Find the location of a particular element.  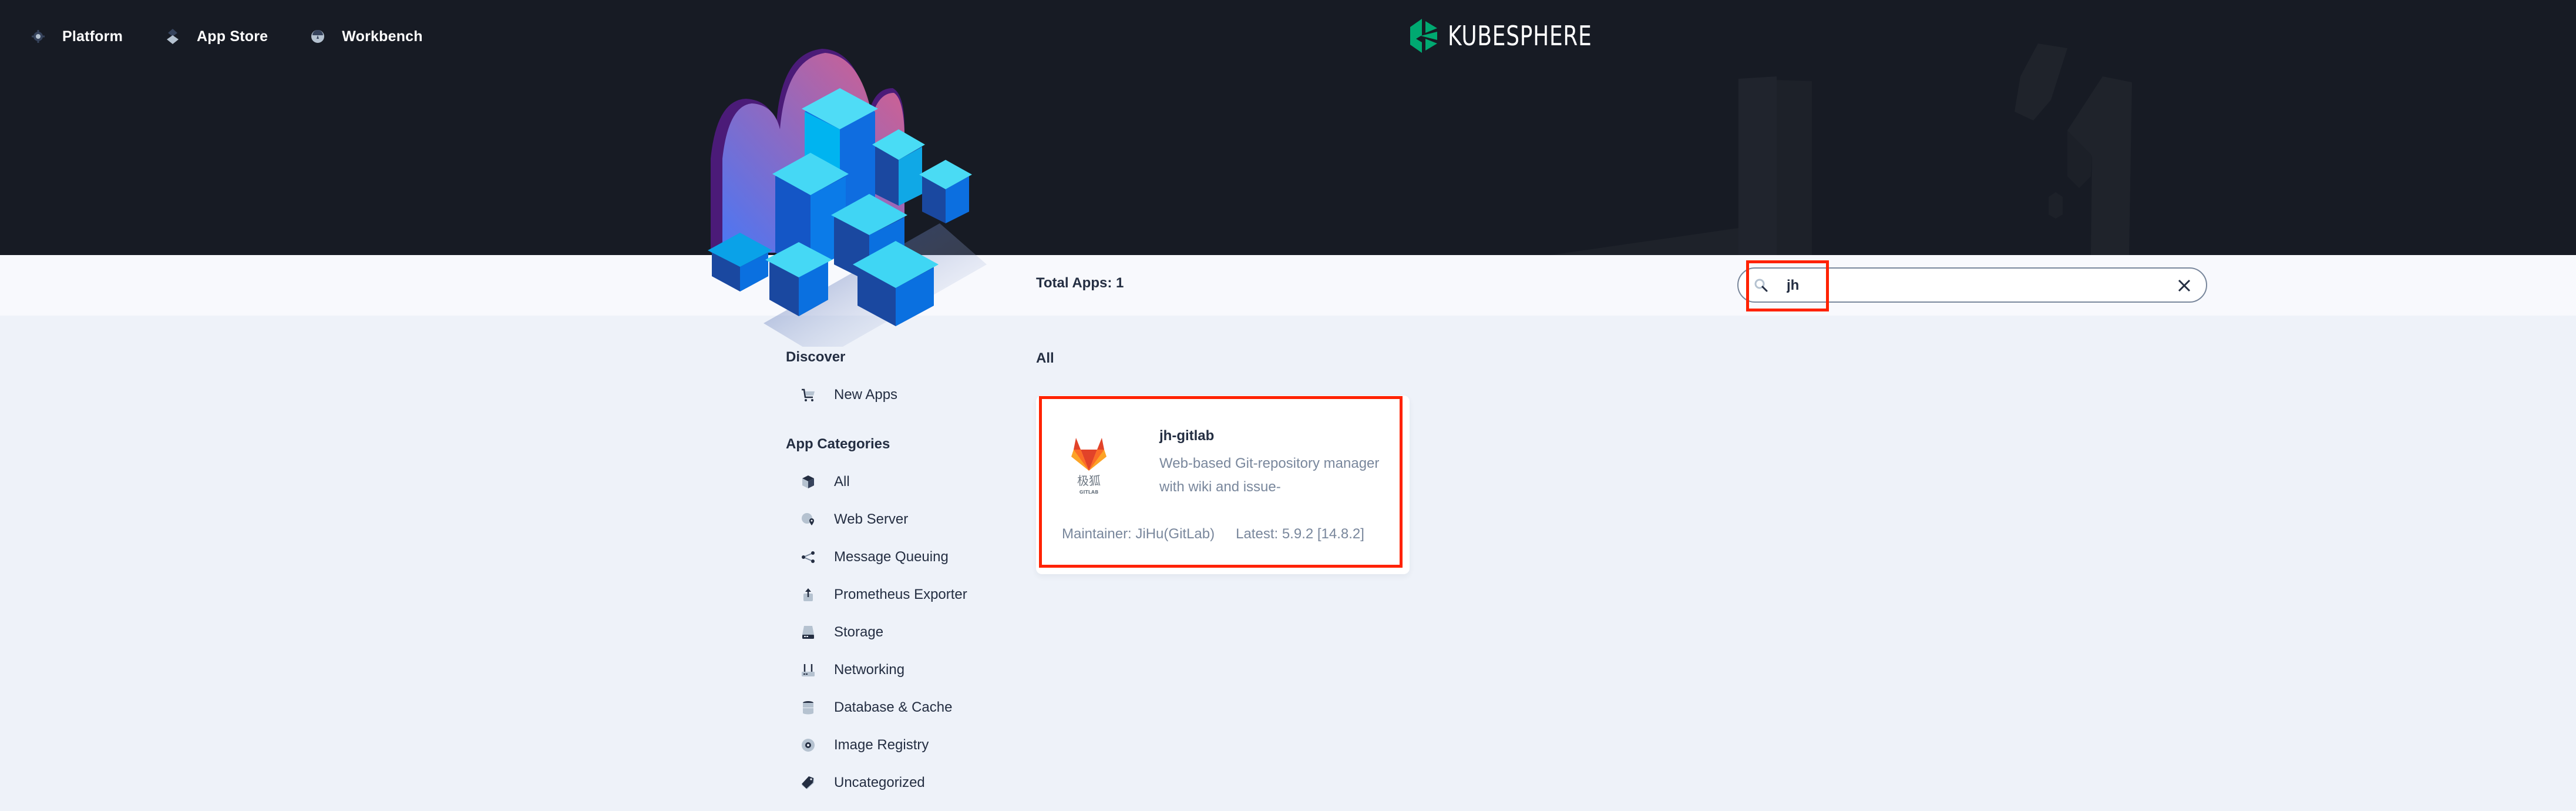

sidebar-item-prometheus-exporter: Prometheus Exporter is located at coordinates (897, 595).